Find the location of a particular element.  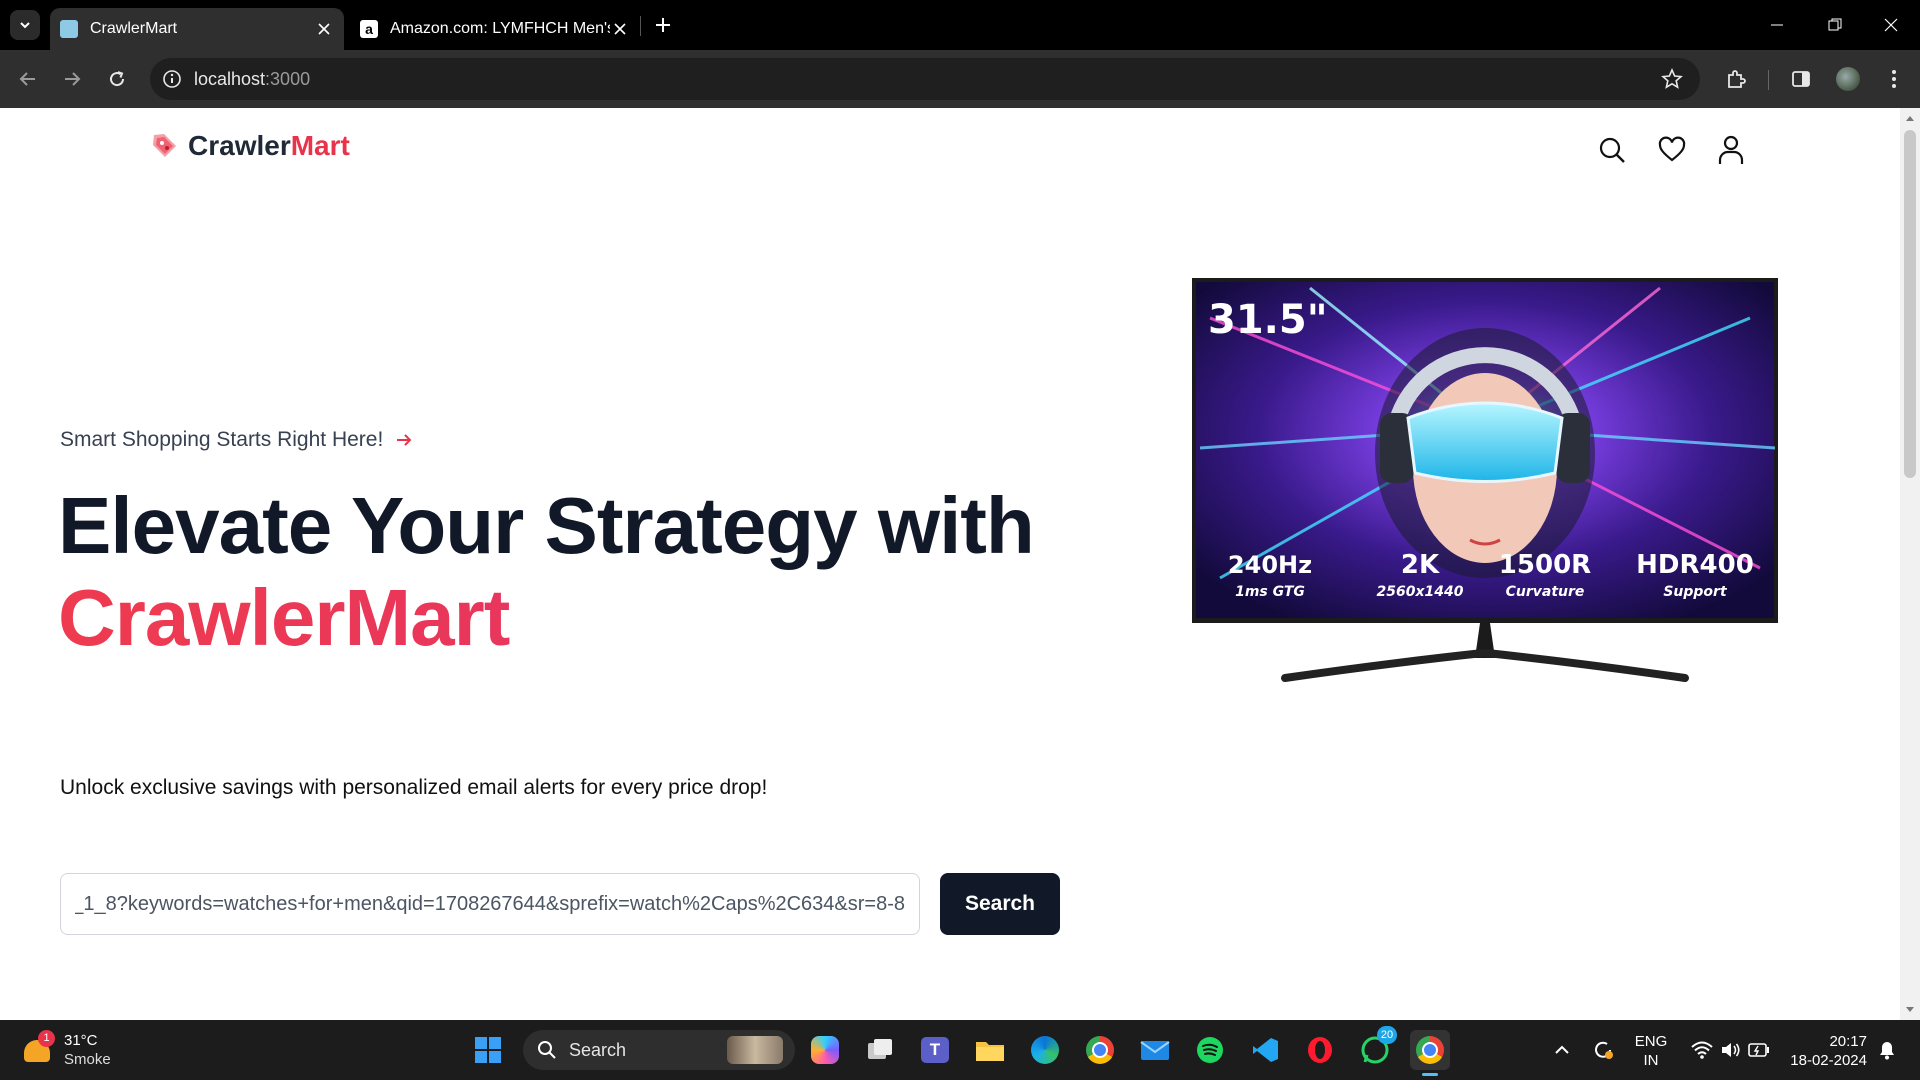

taskbar-edge is located at coordinates (1045, 1050).